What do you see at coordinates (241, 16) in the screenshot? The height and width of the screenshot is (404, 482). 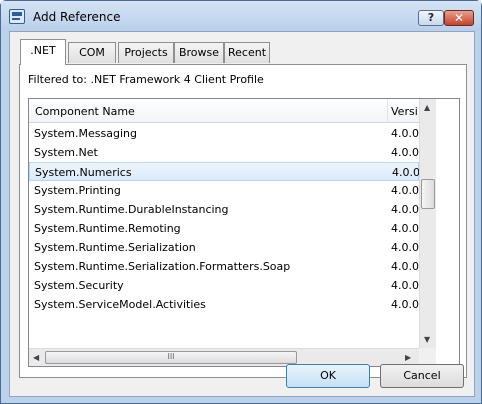 I see `title-bar: Add Reference ? ✕` at bounding box center [241, 16].